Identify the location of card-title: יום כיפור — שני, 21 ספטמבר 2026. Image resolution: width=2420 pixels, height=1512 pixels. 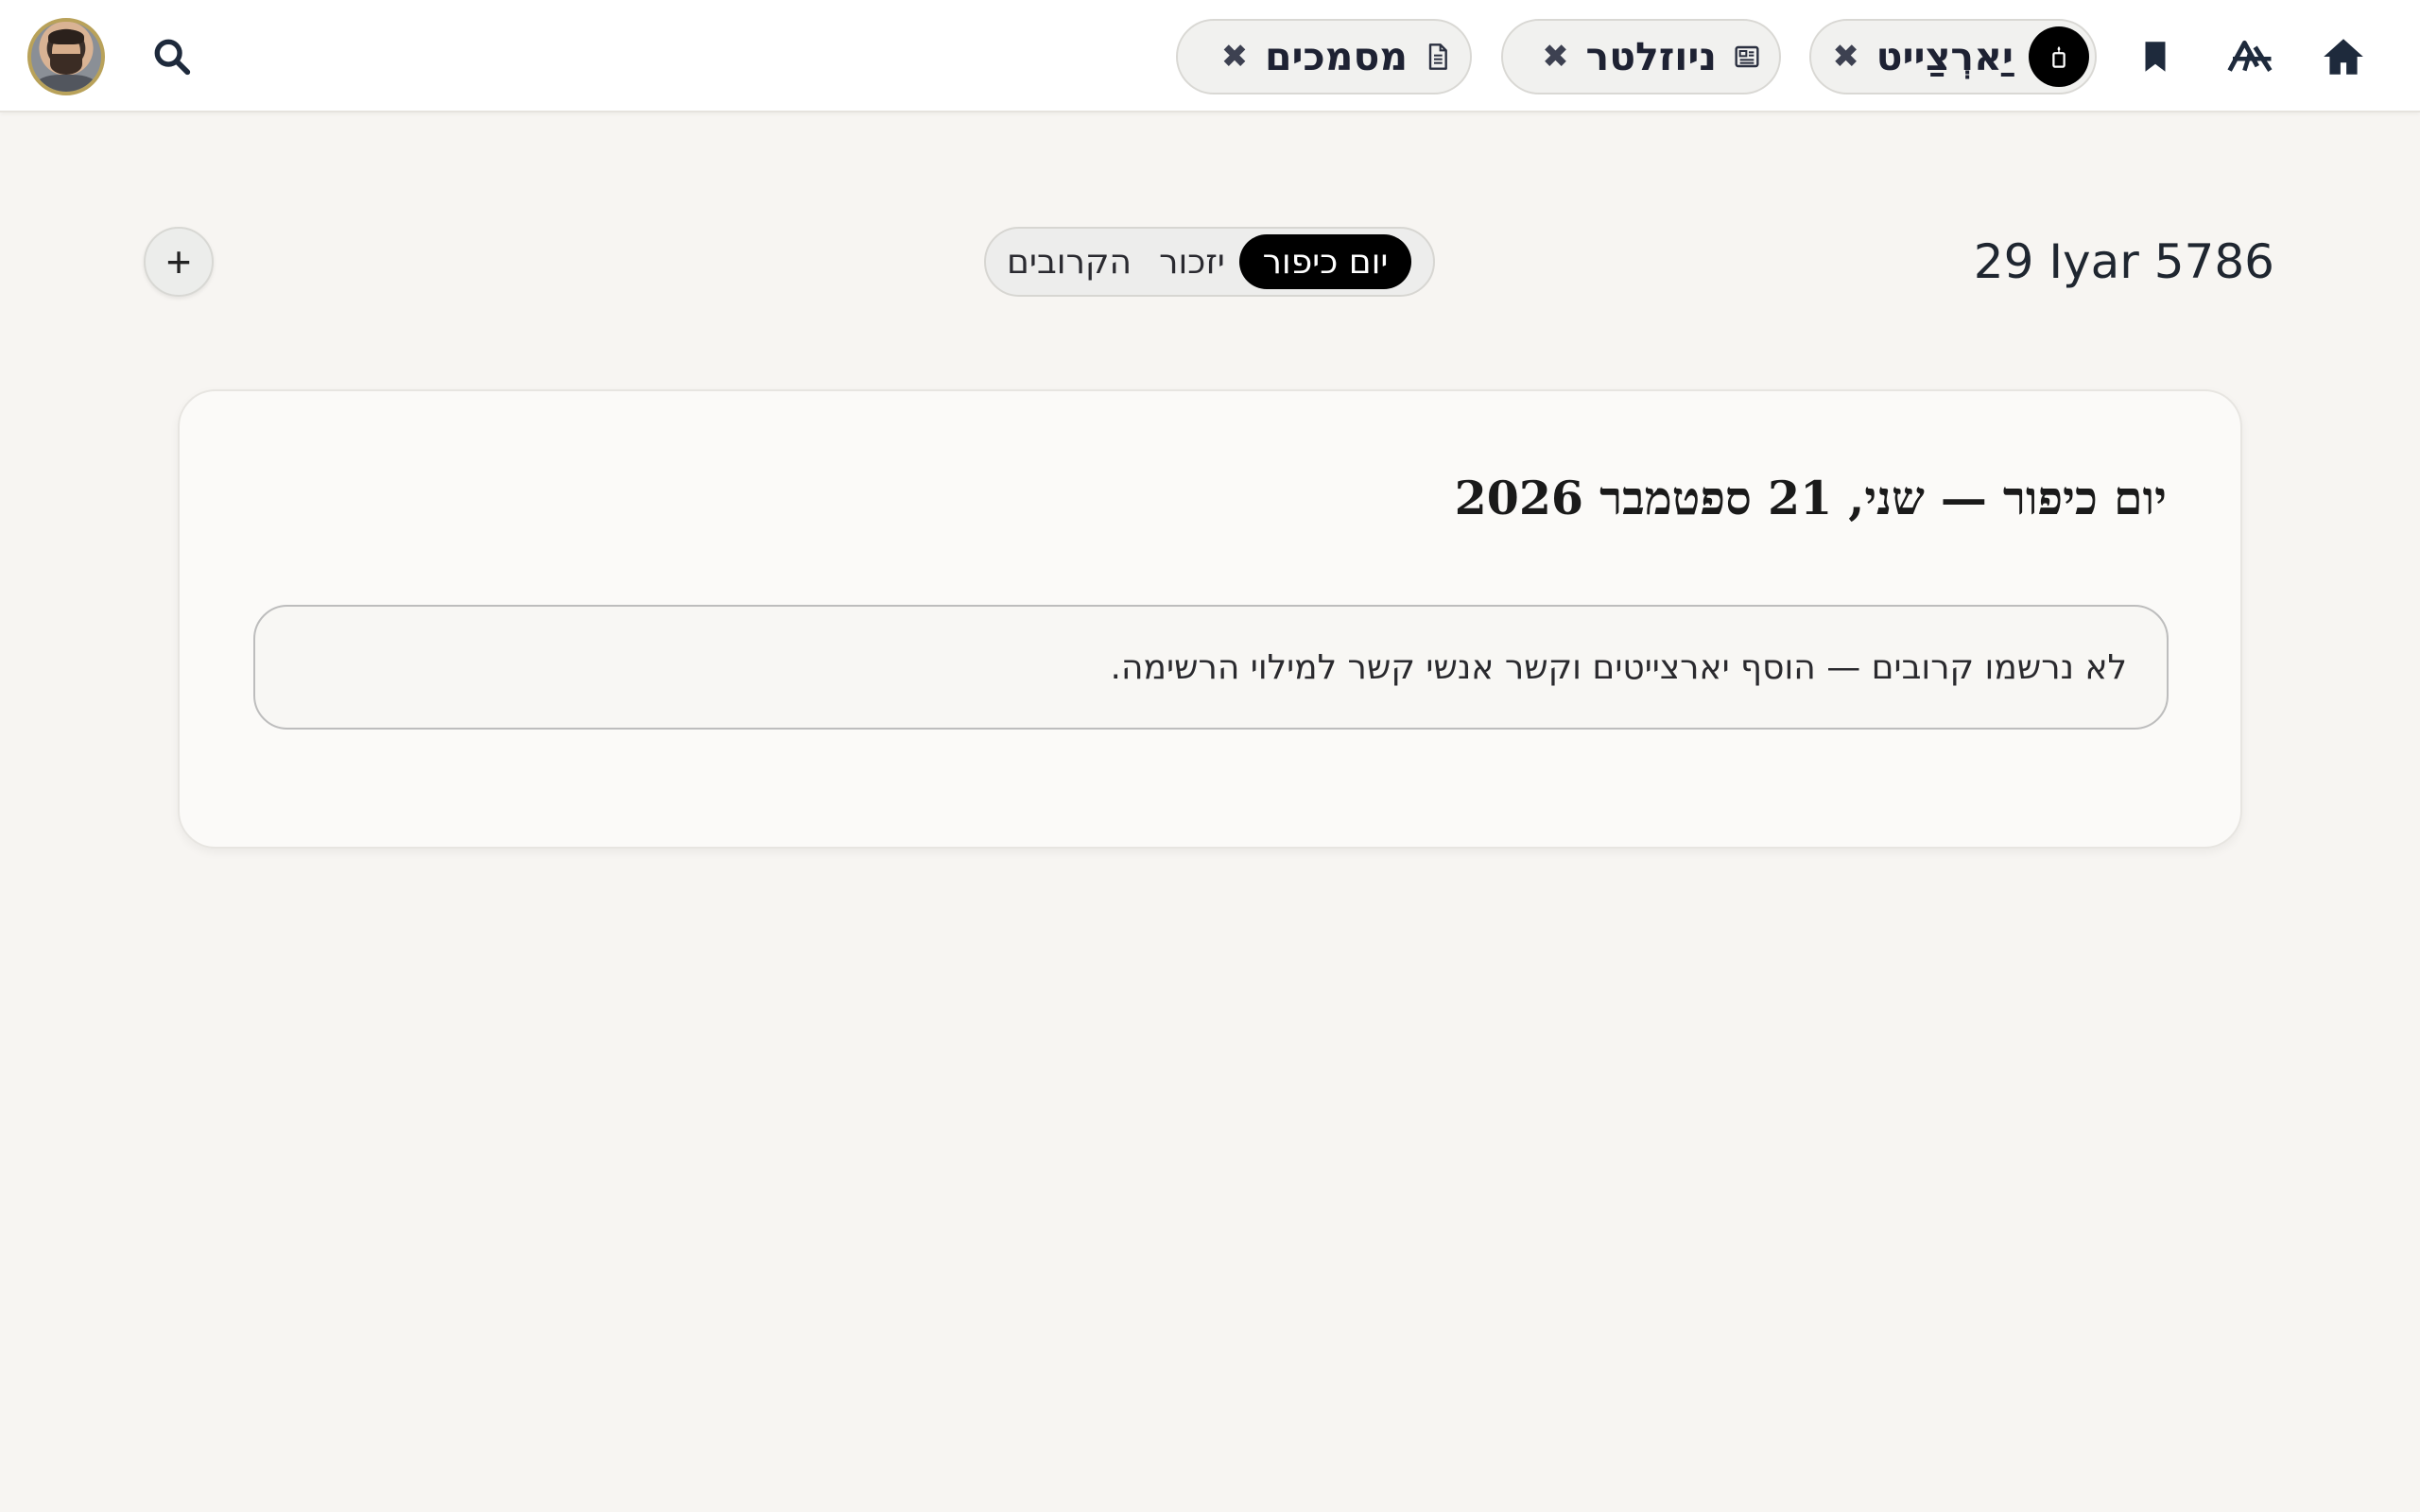
(1810, 498).